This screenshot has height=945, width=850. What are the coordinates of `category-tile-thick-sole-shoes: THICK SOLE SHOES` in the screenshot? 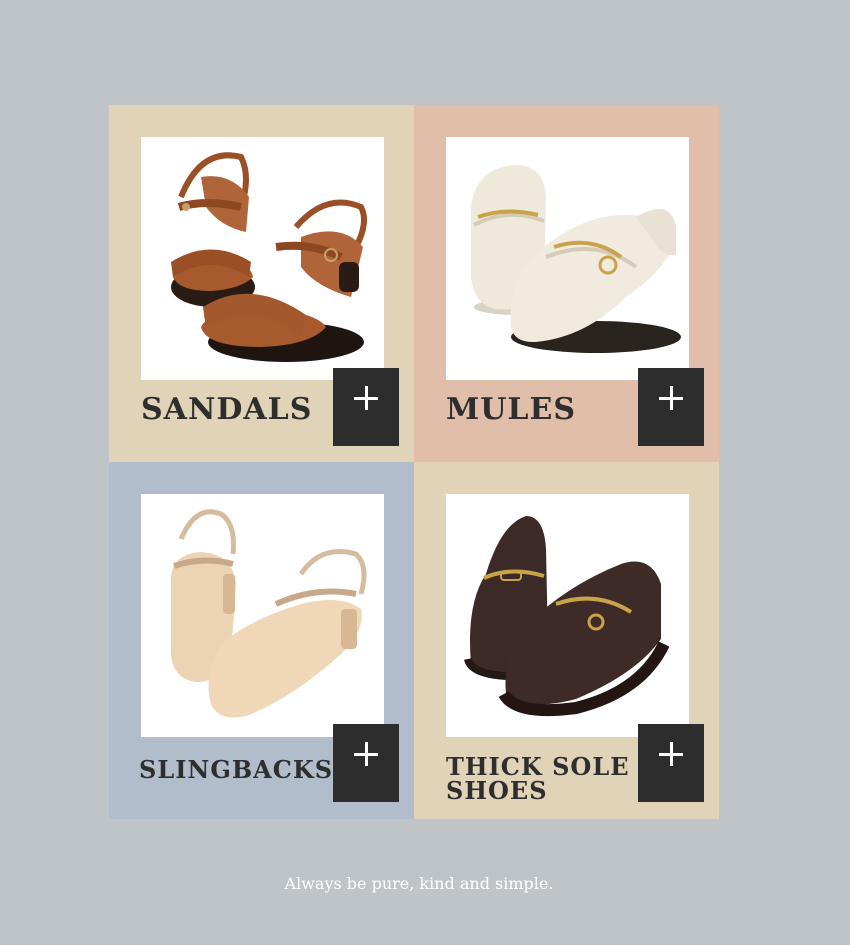 It's located at (566, 640).